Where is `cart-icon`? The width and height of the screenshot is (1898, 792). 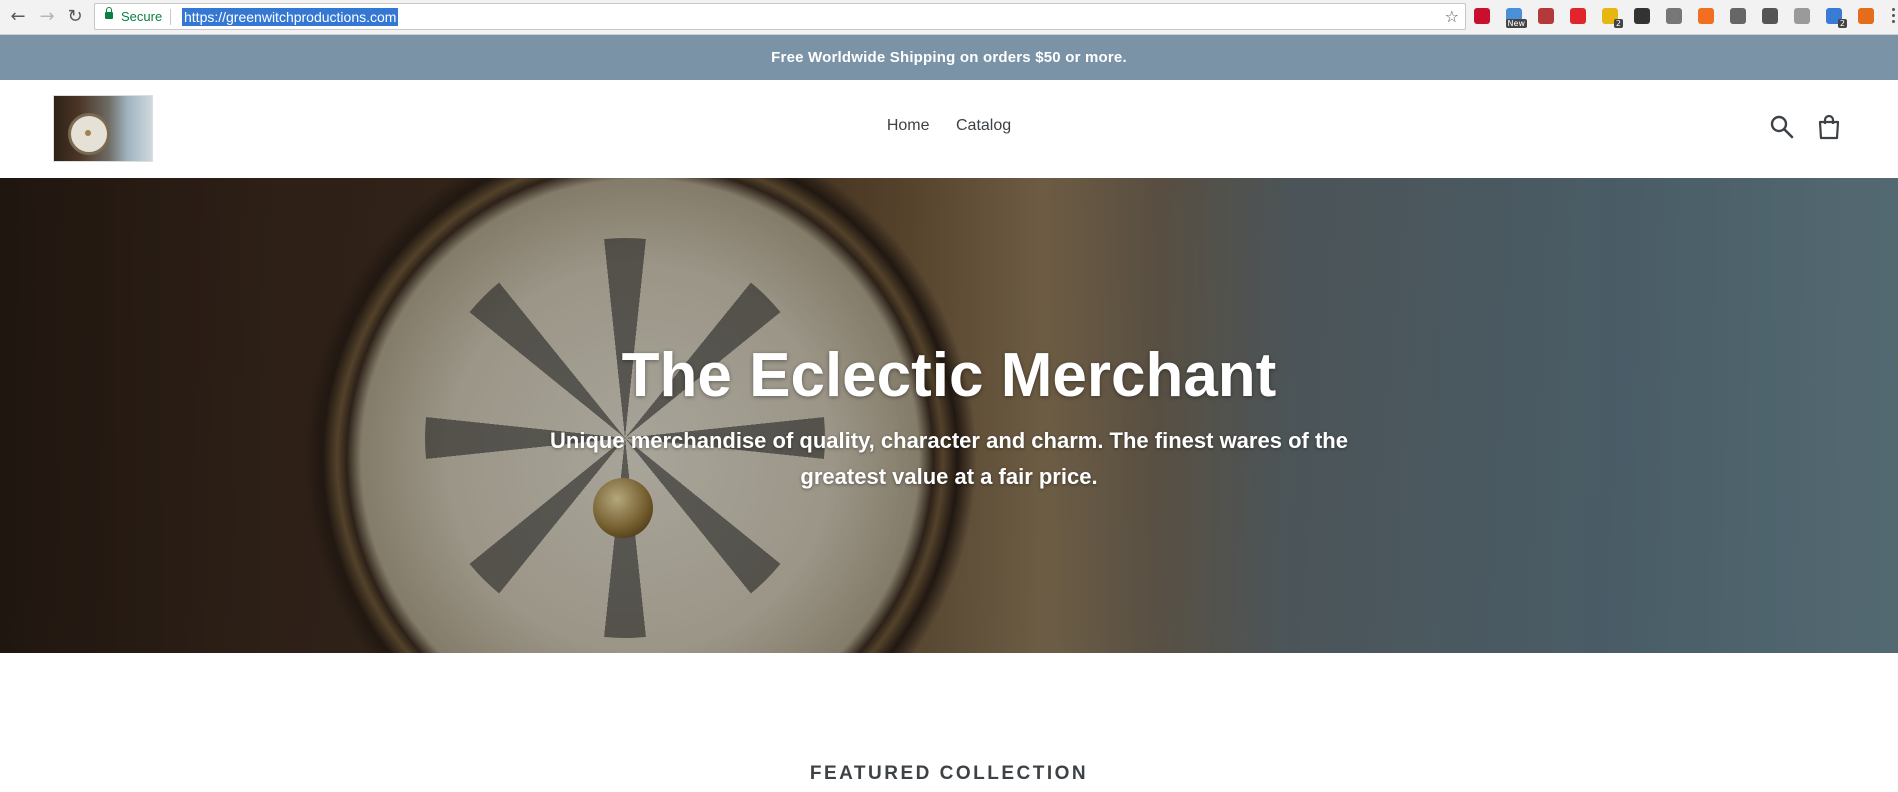 cart-icon is located at coordinates (1829, 127).